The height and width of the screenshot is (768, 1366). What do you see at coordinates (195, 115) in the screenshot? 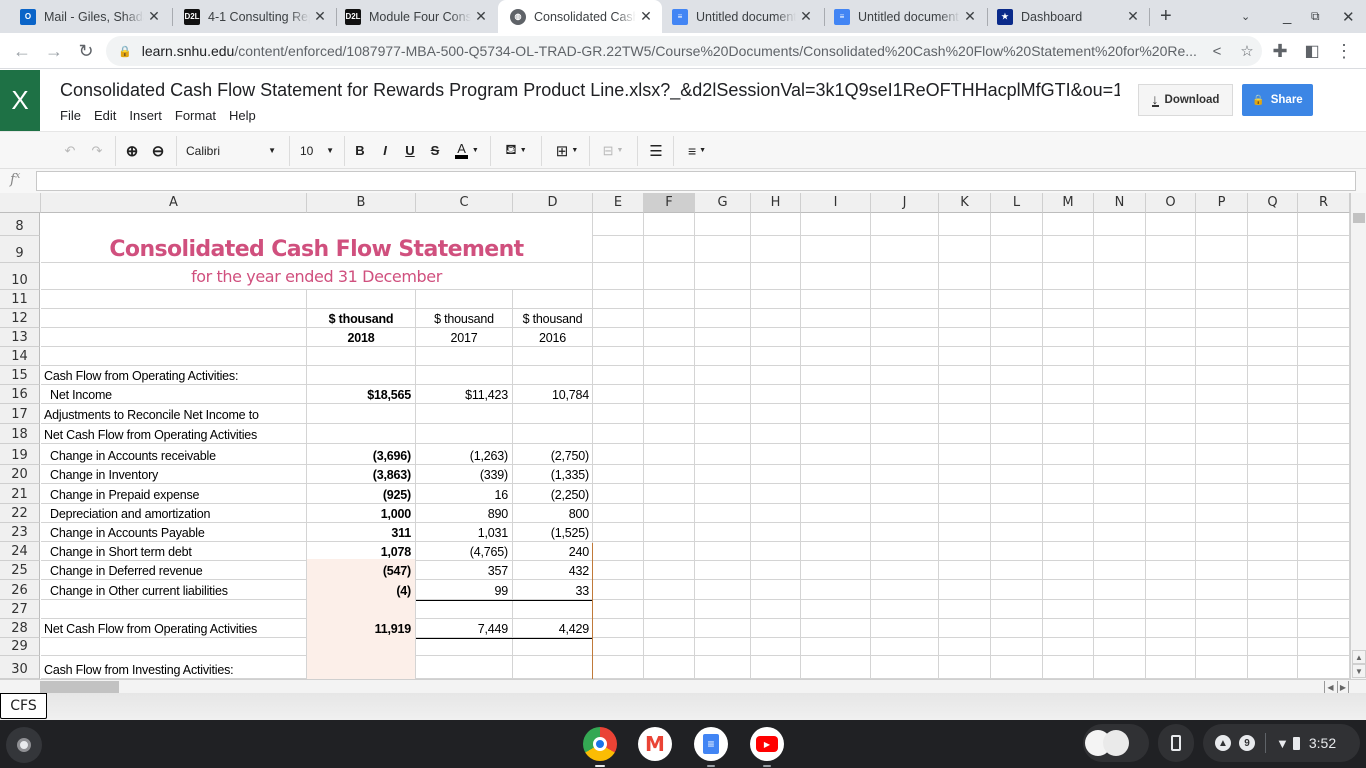
I see `menu-format: Format` at bounding box center [195, 115].